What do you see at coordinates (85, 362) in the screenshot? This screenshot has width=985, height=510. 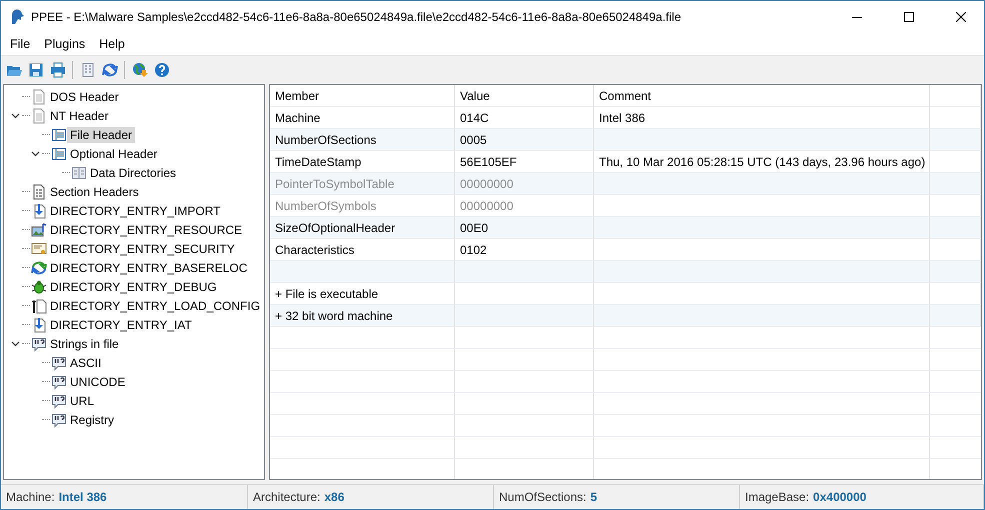 I see `tree-item: ASCII` at bounding box center [85, 362].